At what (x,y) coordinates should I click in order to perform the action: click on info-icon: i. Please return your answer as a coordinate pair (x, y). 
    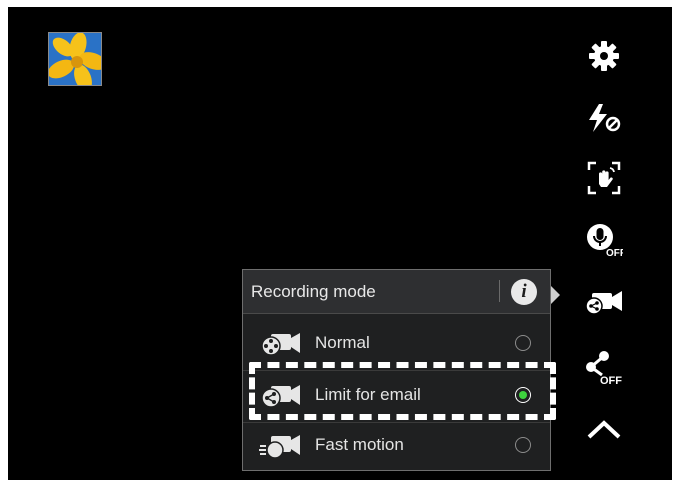
    Looking at the image, I should click on (524, 292).